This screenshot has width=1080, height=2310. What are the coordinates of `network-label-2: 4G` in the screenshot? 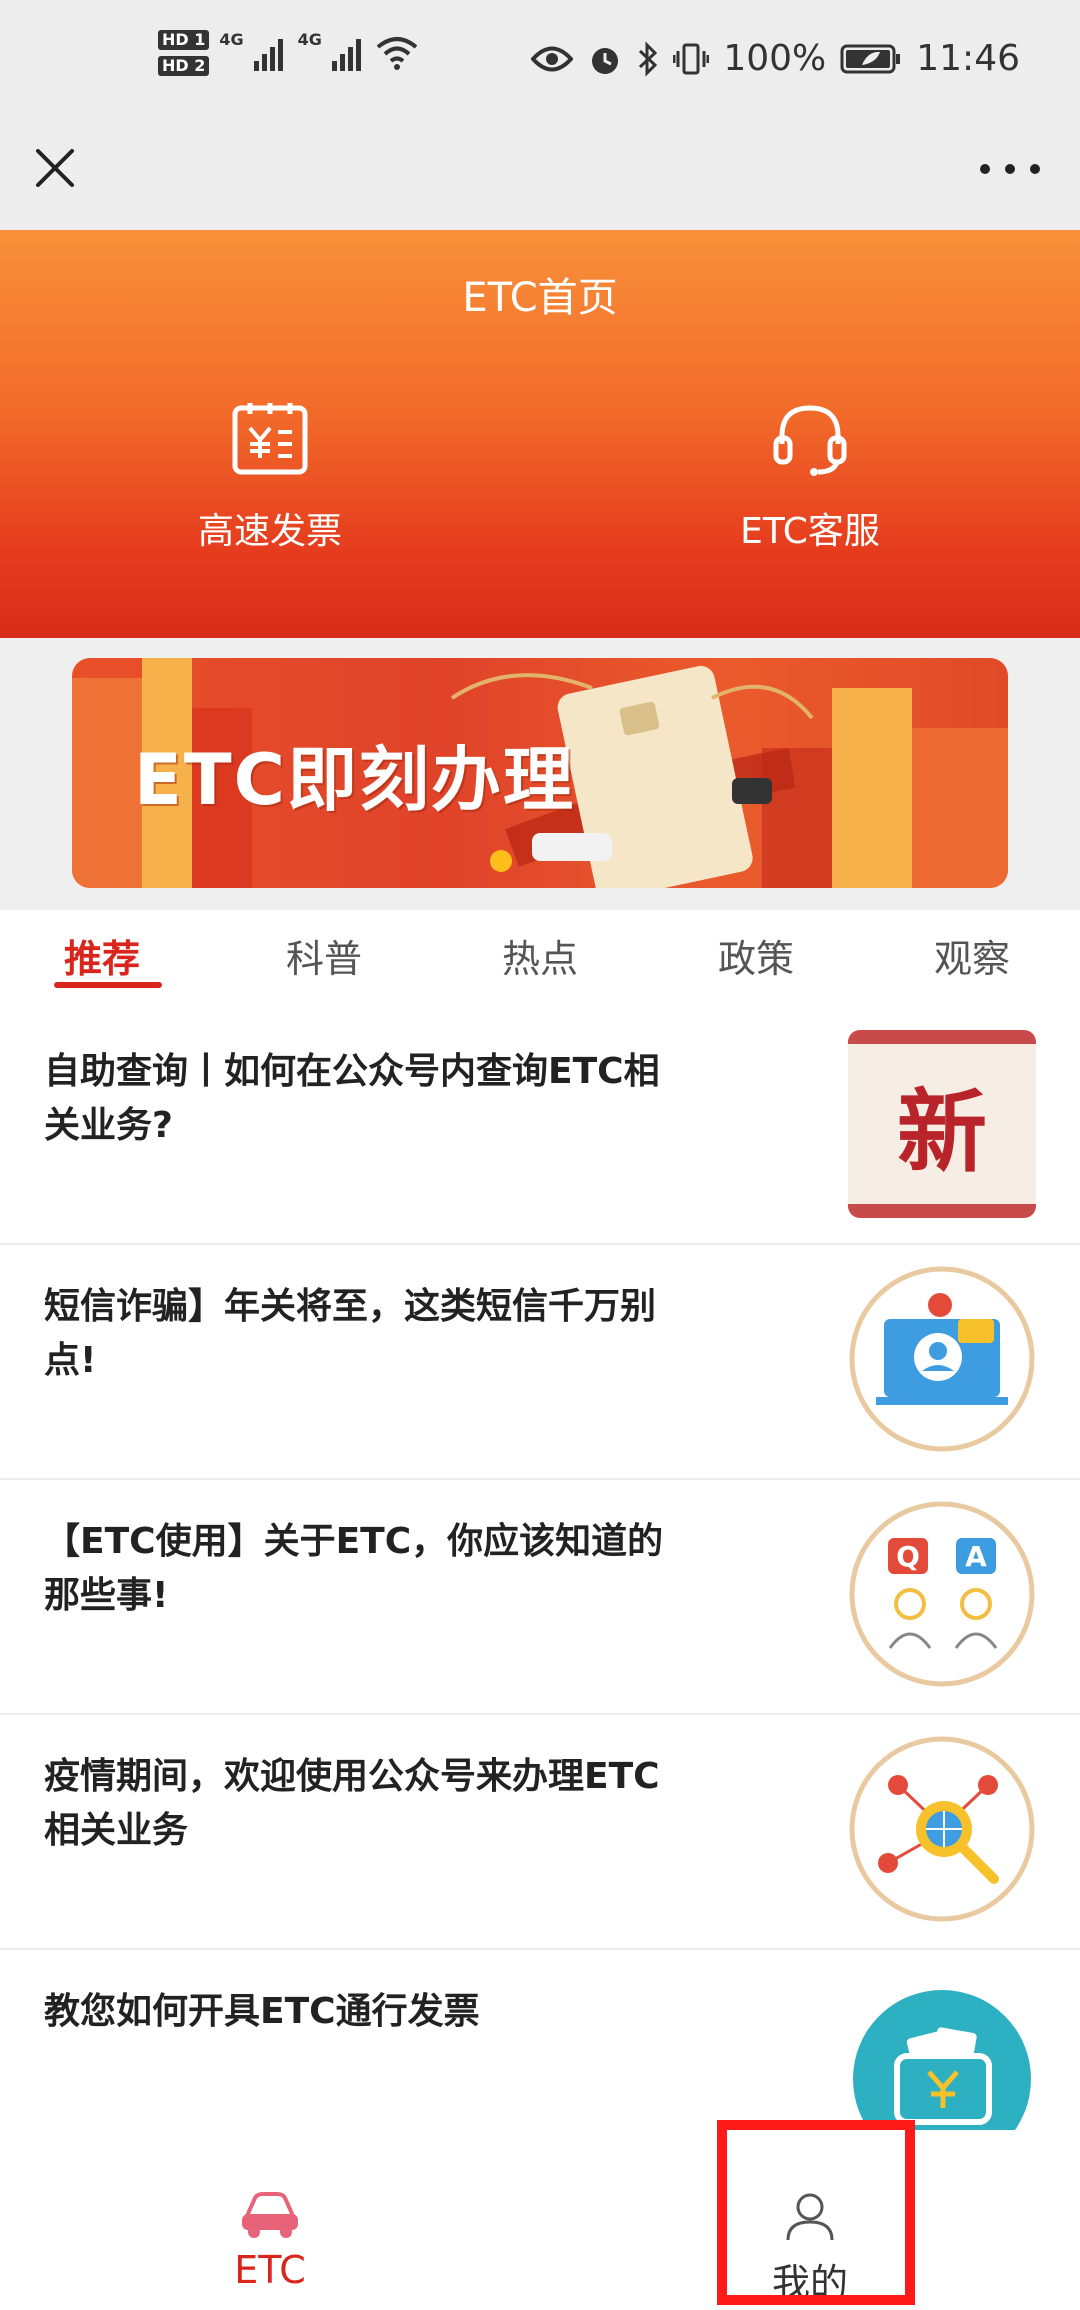 It's located at (309, 39).